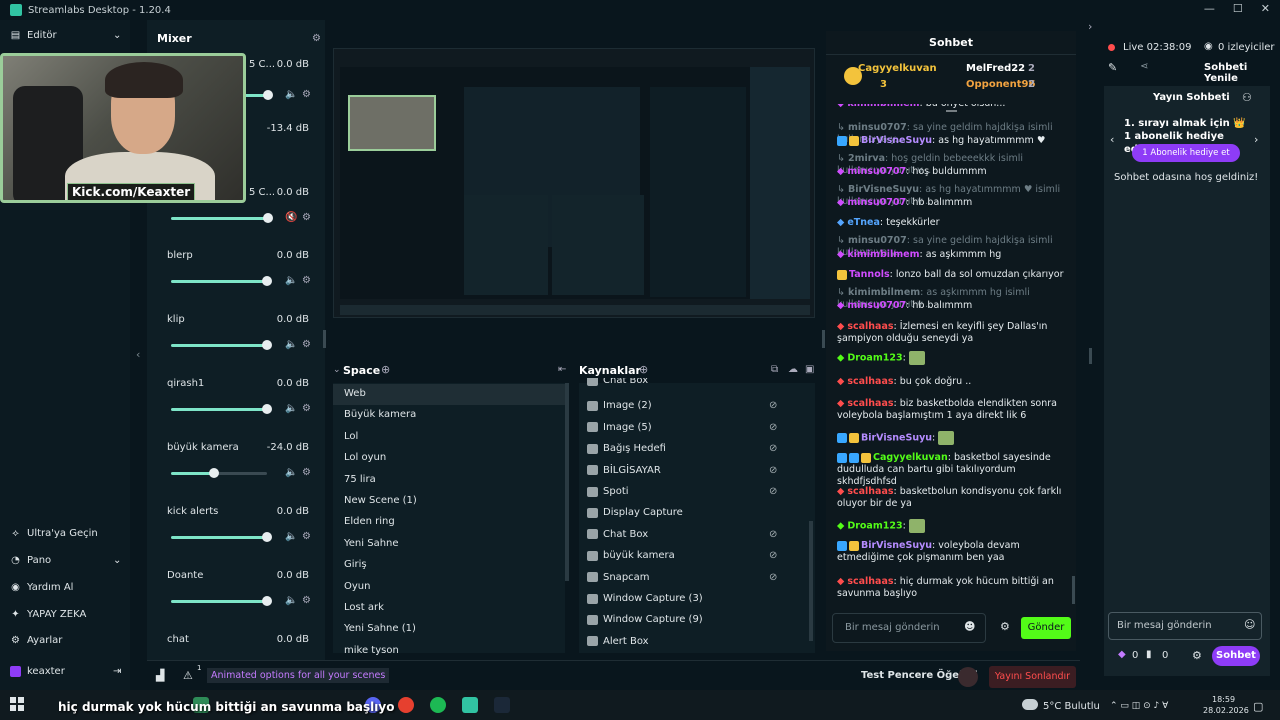  Describe the element at coordinates (811, 581) in the screenshot. I see `source-scrollbar` at that location.